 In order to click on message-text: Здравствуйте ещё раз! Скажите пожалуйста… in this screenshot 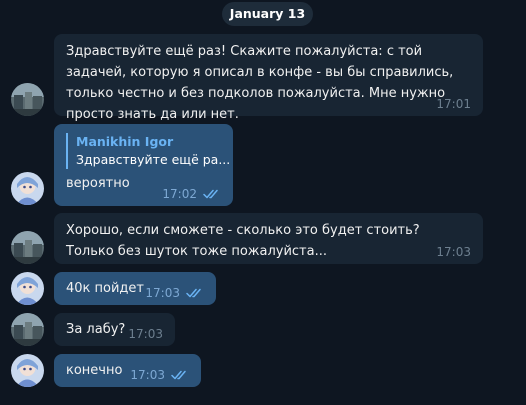, I will do `click(260, 83)`.